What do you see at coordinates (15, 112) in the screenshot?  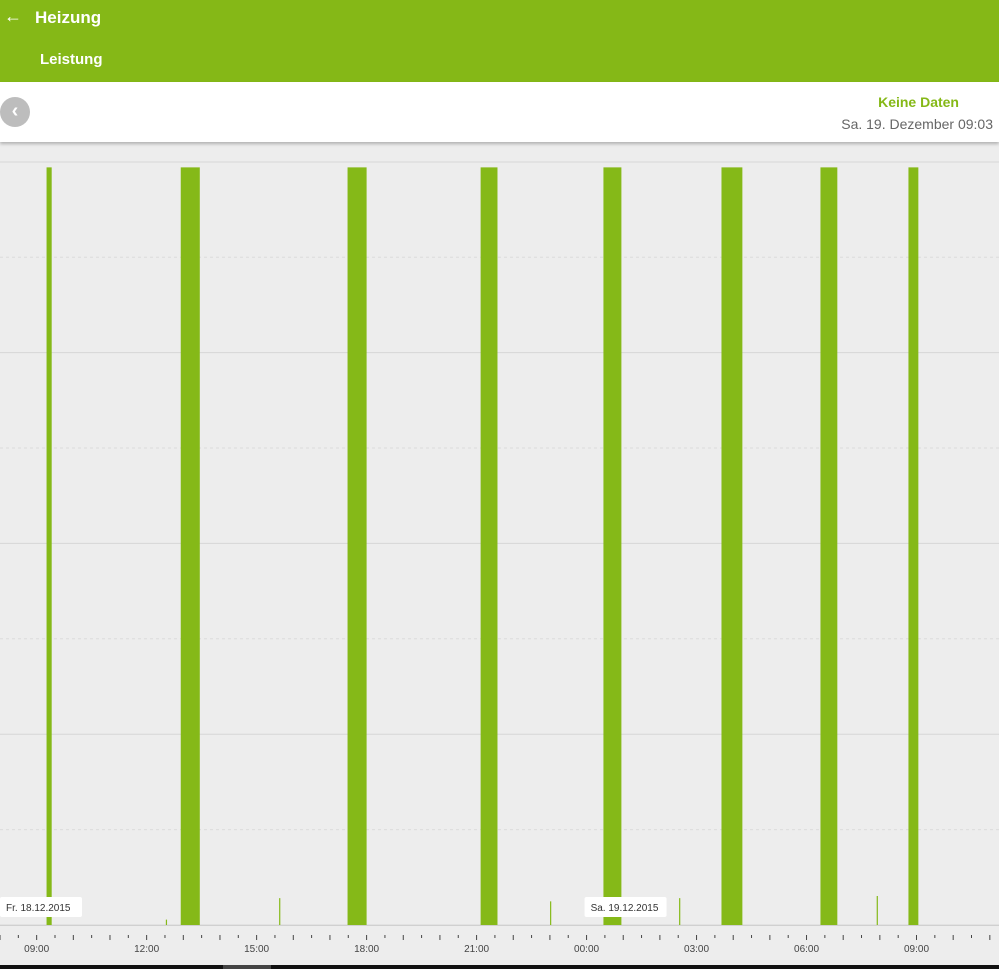 I see `chevron-left-icon: ‹` at bounding box center [15, 112].